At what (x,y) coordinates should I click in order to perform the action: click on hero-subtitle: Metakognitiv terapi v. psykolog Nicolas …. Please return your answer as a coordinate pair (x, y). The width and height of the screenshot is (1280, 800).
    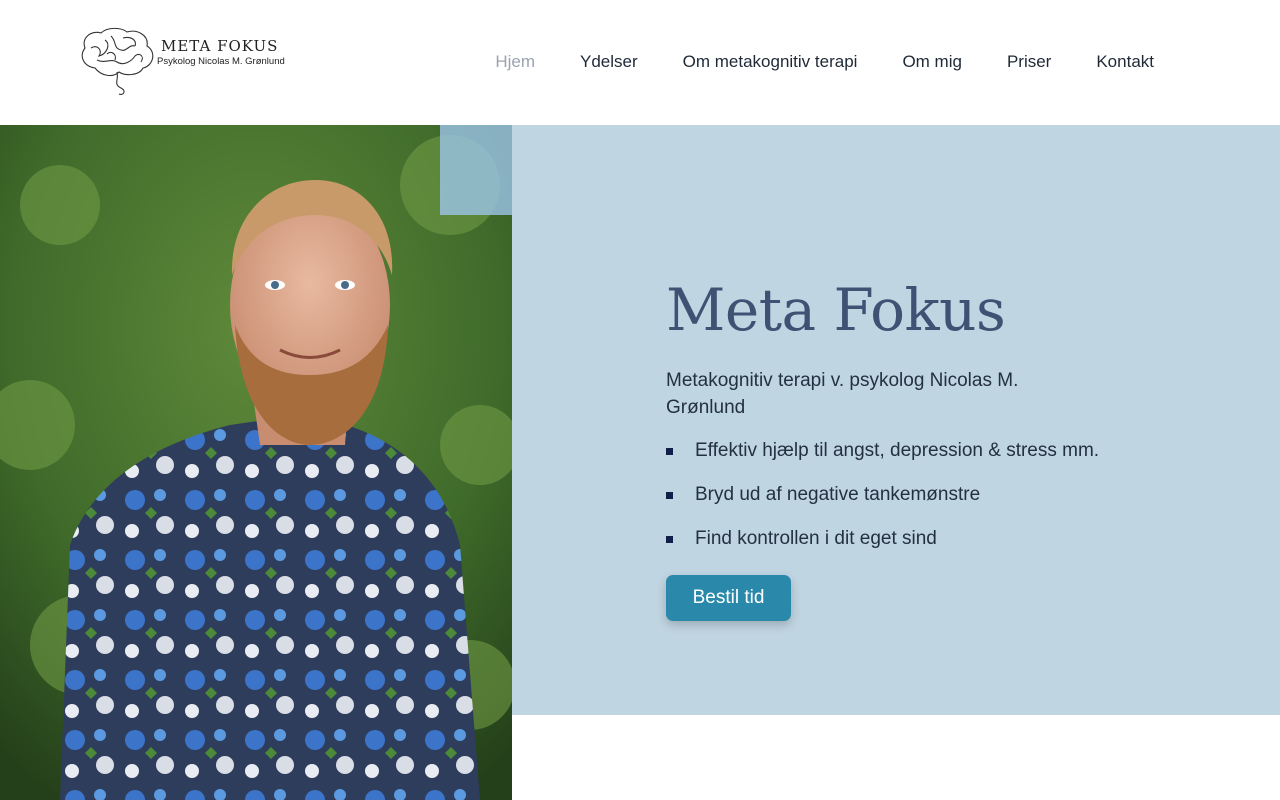
    Looking at the image, I should click on (842, 394).